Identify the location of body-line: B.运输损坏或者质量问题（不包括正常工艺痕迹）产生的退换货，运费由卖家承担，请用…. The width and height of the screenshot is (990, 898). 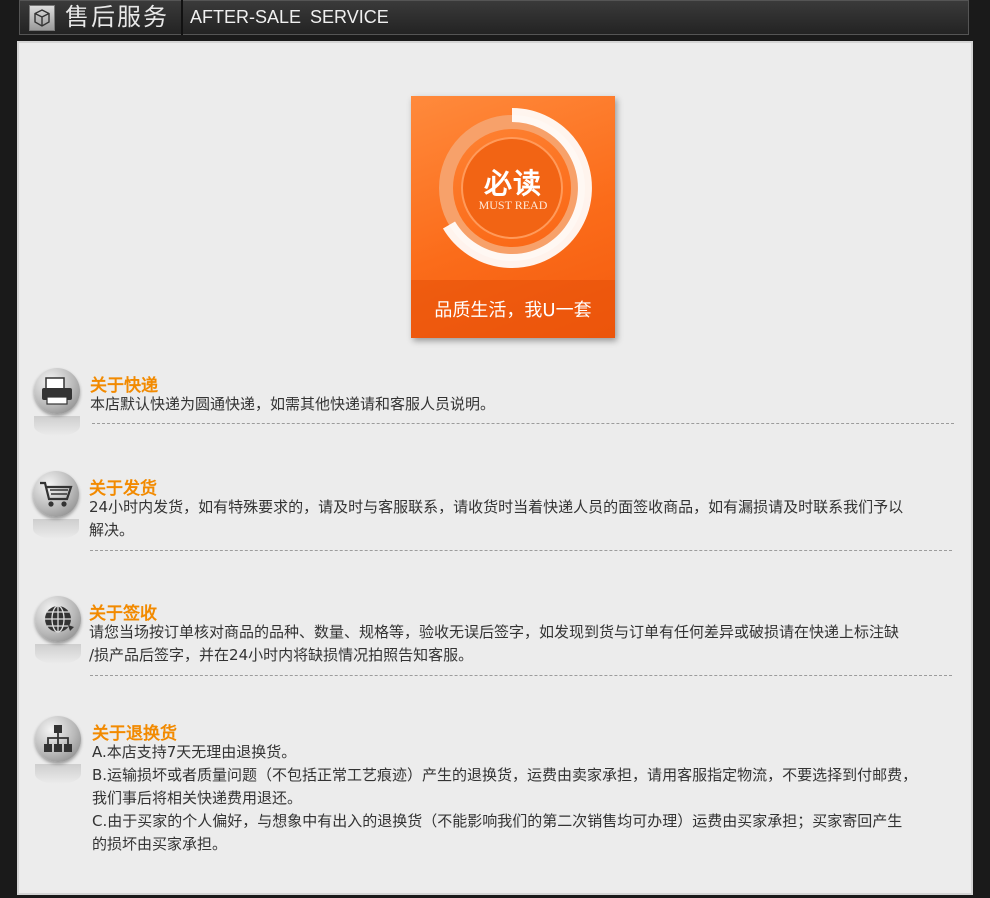
(505, 775).